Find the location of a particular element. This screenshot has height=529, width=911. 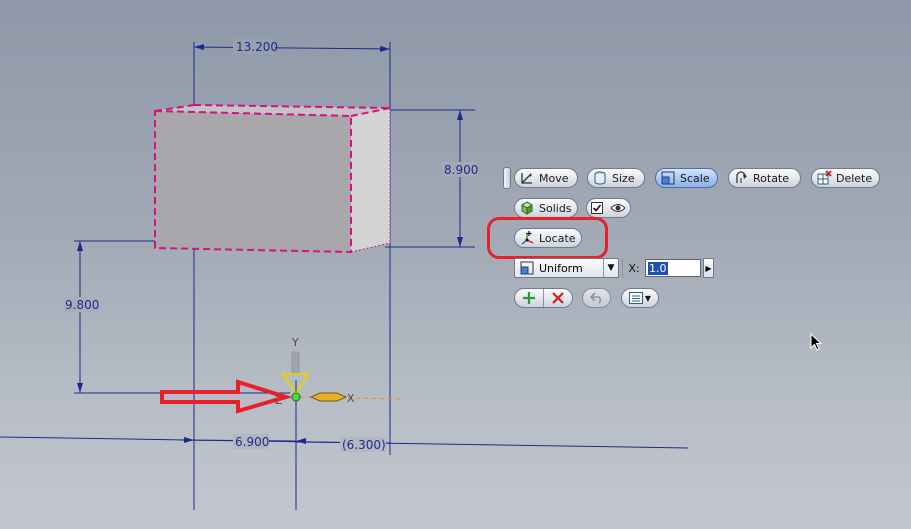

apply-cancel-group is located at coordinates (543, 298).